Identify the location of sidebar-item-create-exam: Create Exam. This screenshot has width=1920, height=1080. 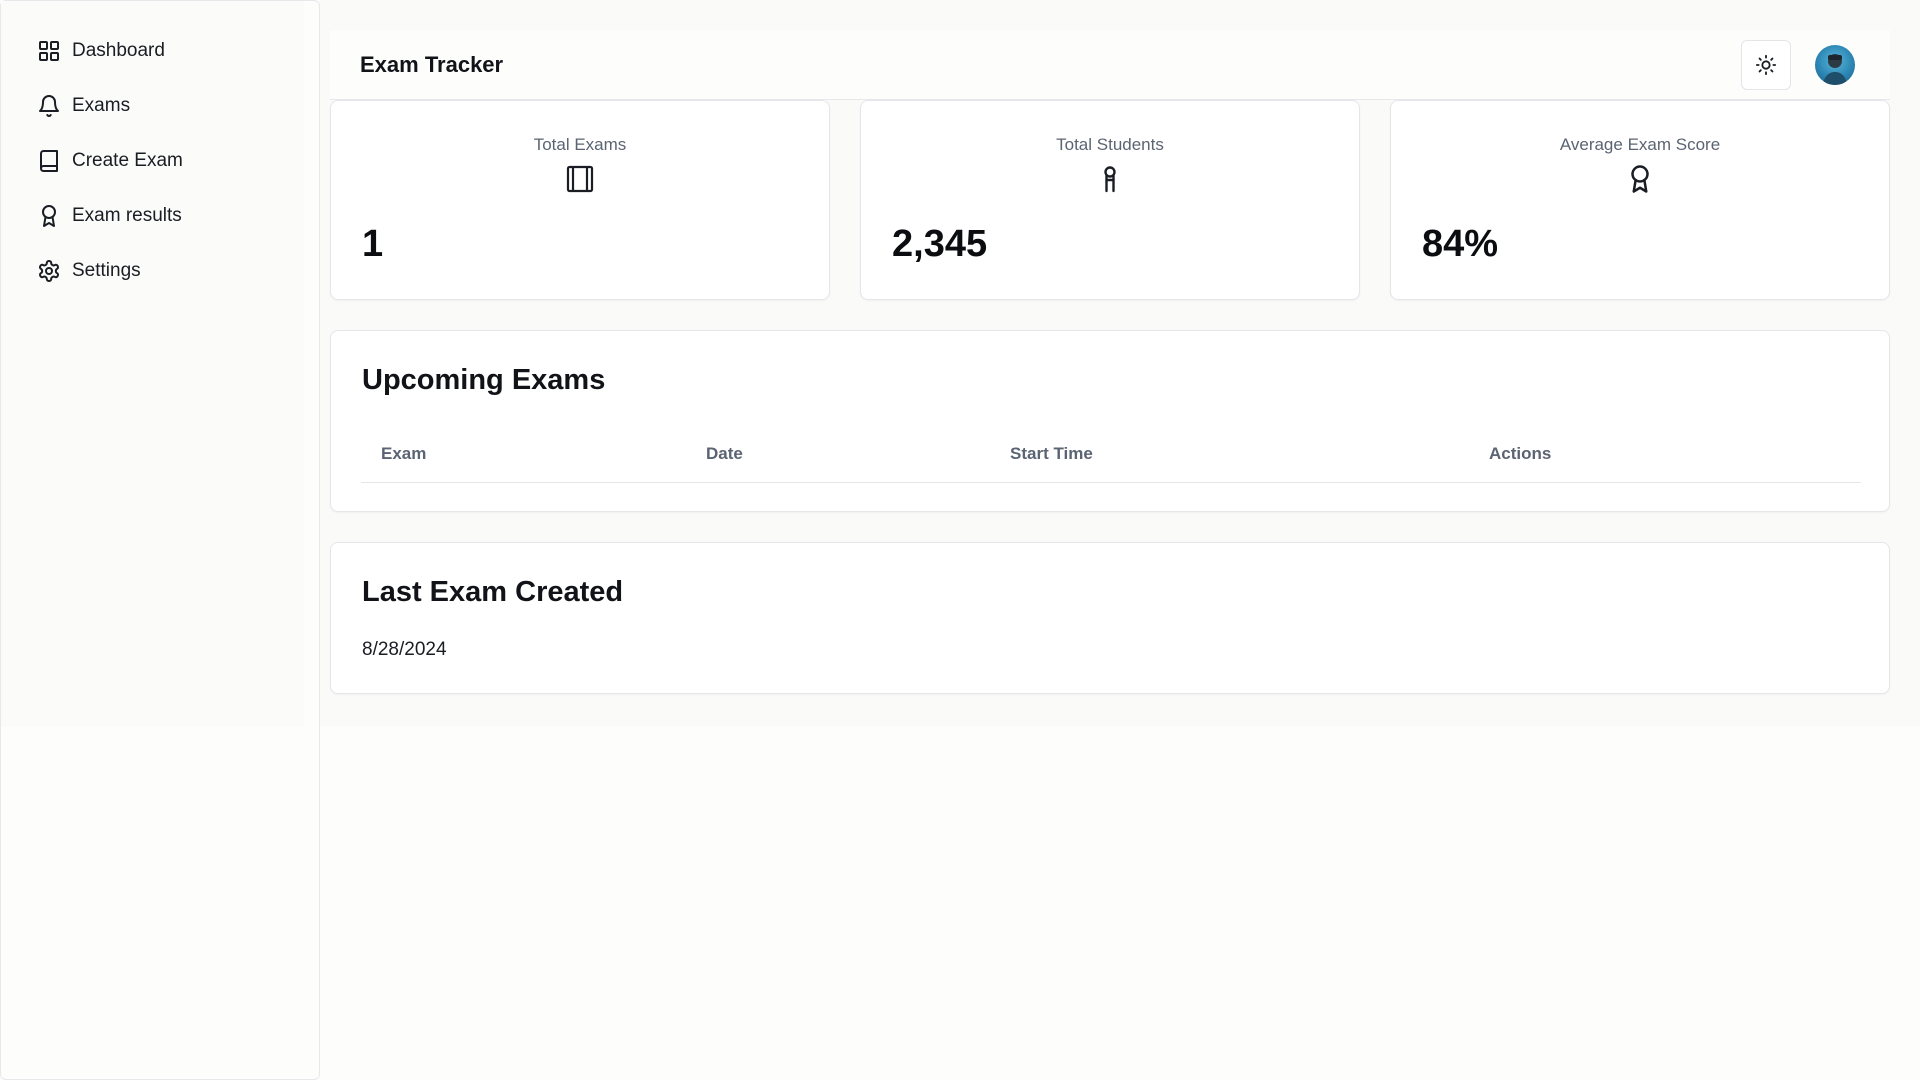
(167, 161).